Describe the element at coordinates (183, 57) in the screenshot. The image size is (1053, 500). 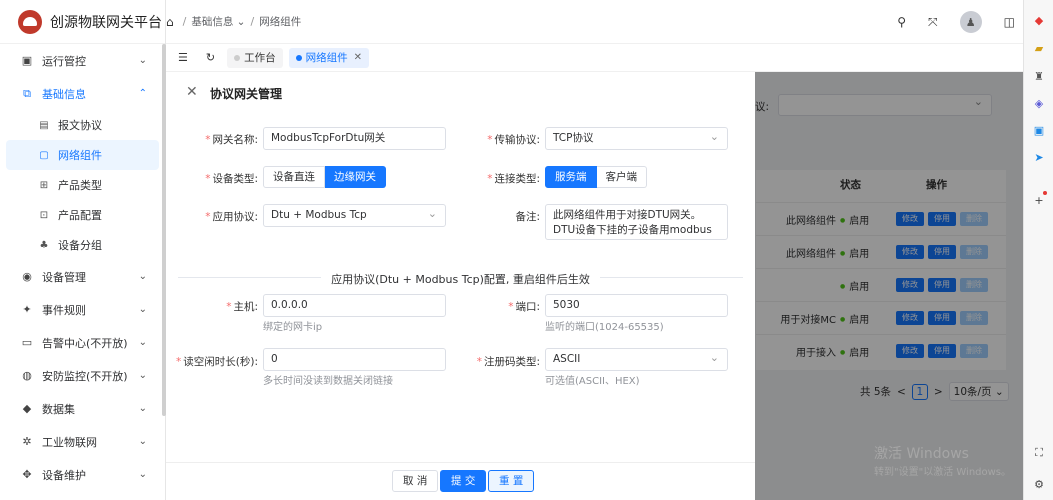
I see `menu-fold-icon: ☰` at that location.